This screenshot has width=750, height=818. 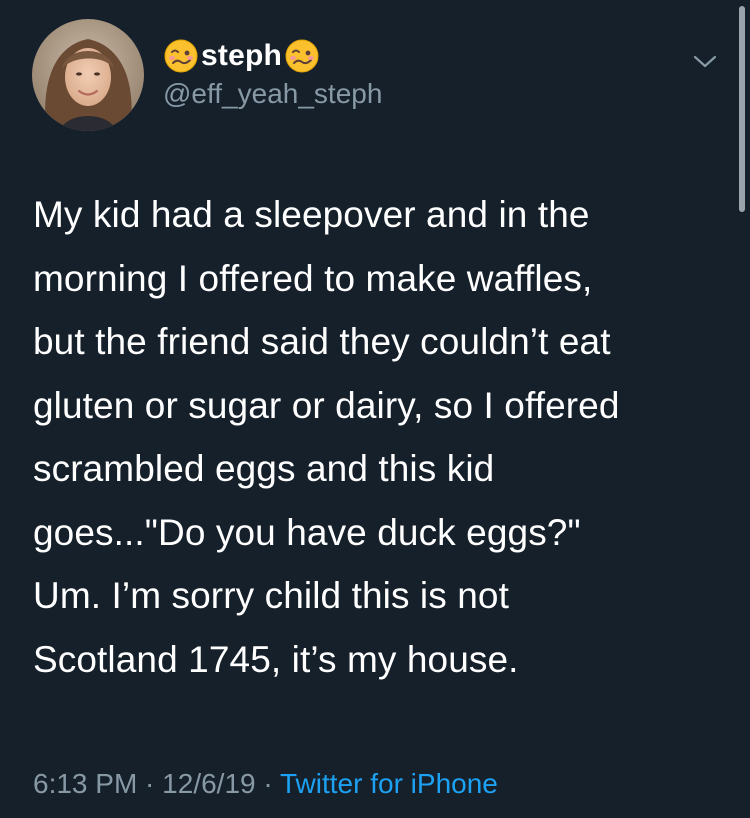 What do you see at coordinates (271, 595) in the screenshot?
I see `tweet-line: Um. I’m sorry child this is not` at bounding box center [271, 595].